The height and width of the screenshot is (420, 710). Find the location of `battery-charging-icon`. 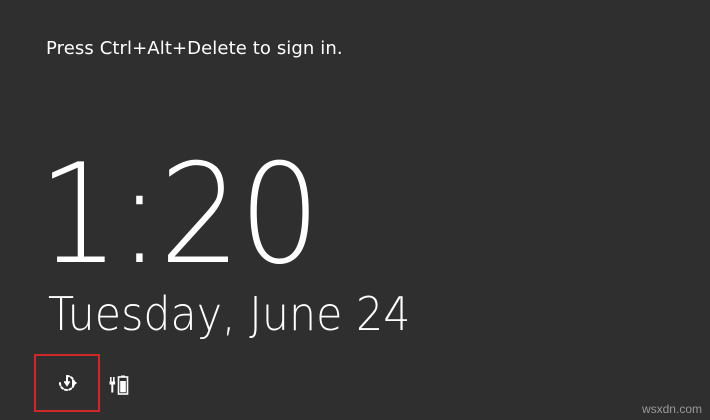

battery-charging-icon is located at coordinates (119, 385).